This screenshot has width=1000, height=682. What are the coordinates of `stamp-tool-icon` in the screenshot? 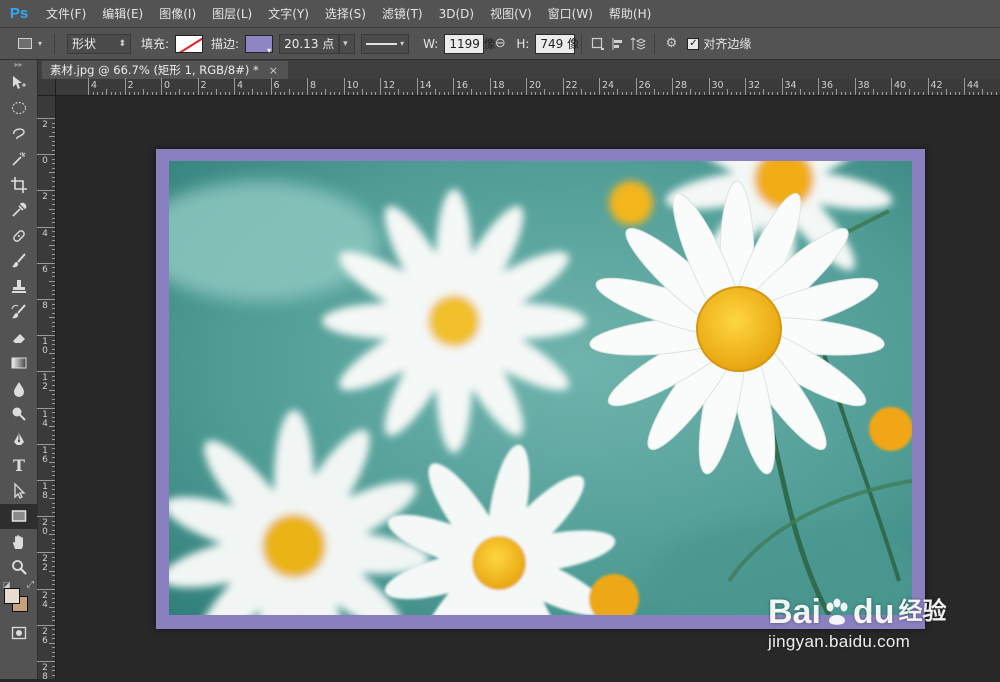 It's located at (19, 287).